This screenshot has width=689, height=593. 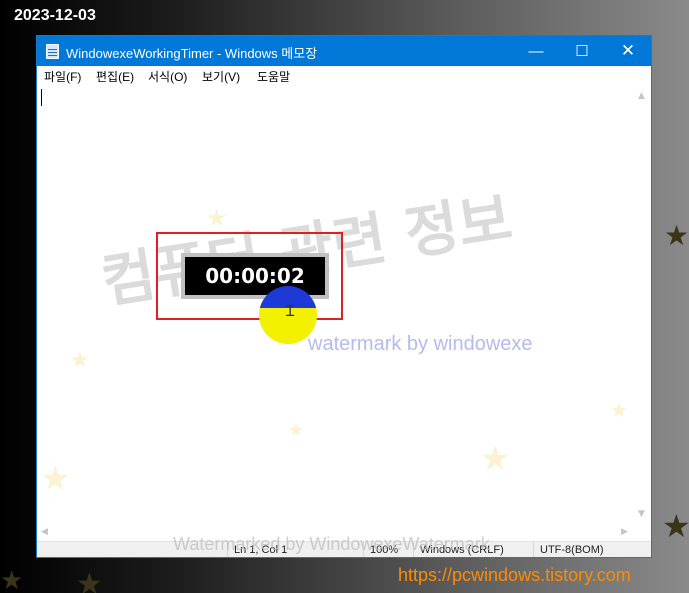 What do you see at coordinates (628, 51) in the screenshot?
I see `close-button: ✕` at bounding box center [628, 51].